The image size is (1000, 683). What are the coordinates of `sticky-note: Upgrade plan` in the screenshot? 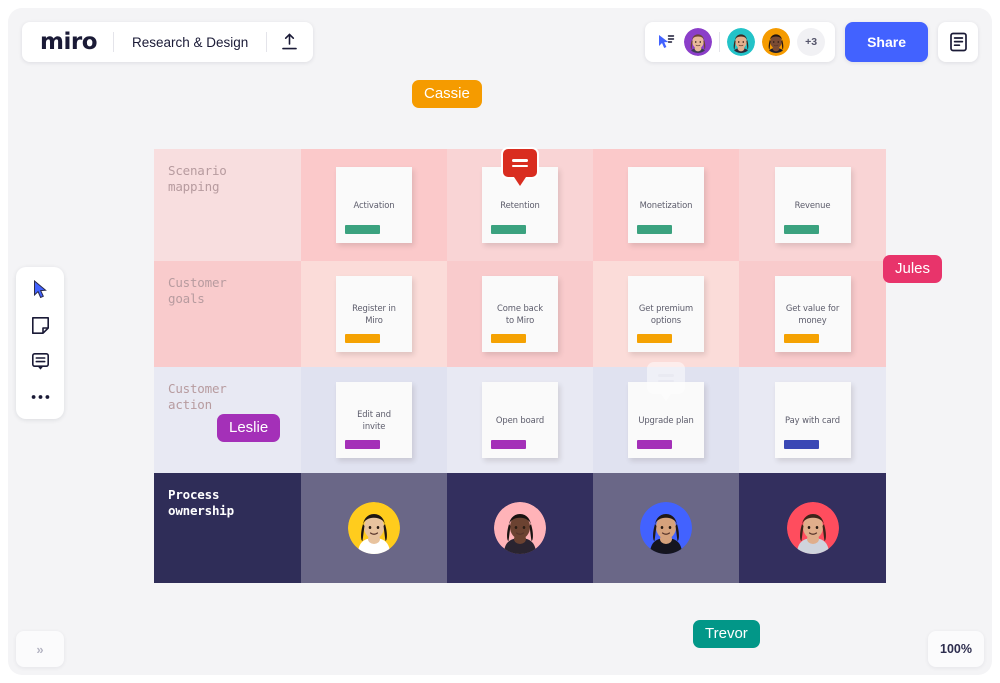 It's located at (666, 410).